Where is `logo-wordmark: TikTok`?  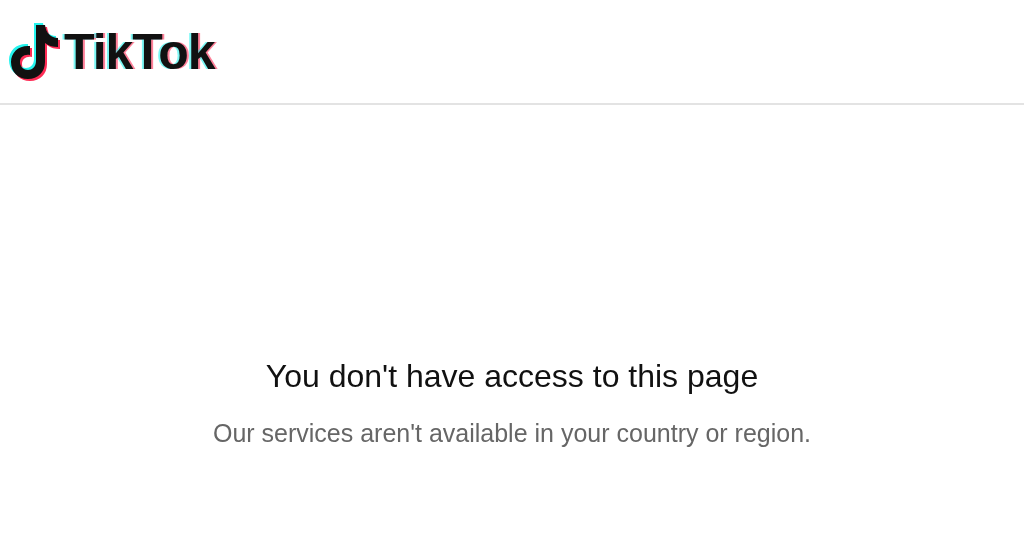
logo-wordmark: TikTok is located at coordinates (139, 51).